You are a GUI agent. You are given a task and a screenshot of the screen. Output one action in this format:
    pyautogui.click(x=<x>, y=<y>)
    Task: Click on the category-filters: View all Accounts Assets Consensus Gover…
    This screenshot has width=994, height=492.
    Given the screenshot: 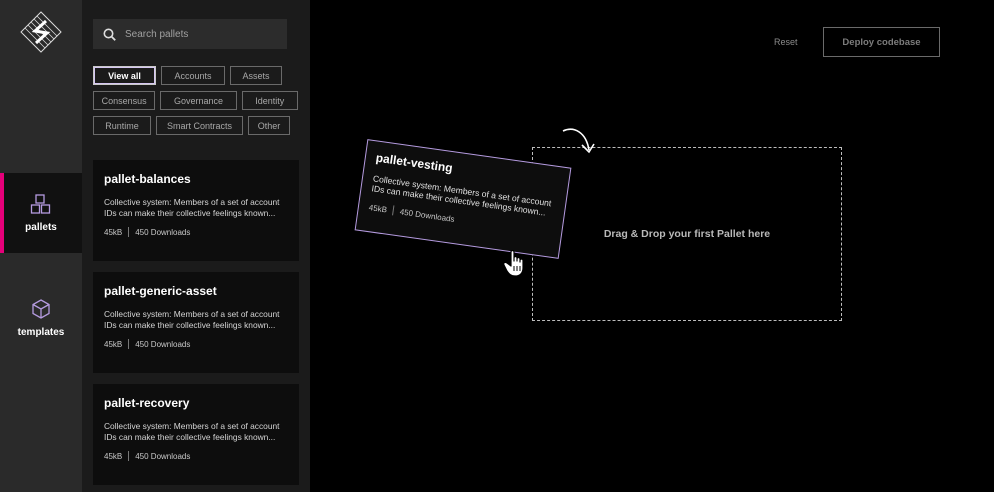 What is the action you would take?
    pyautogui.click(x=198, y=103)
    